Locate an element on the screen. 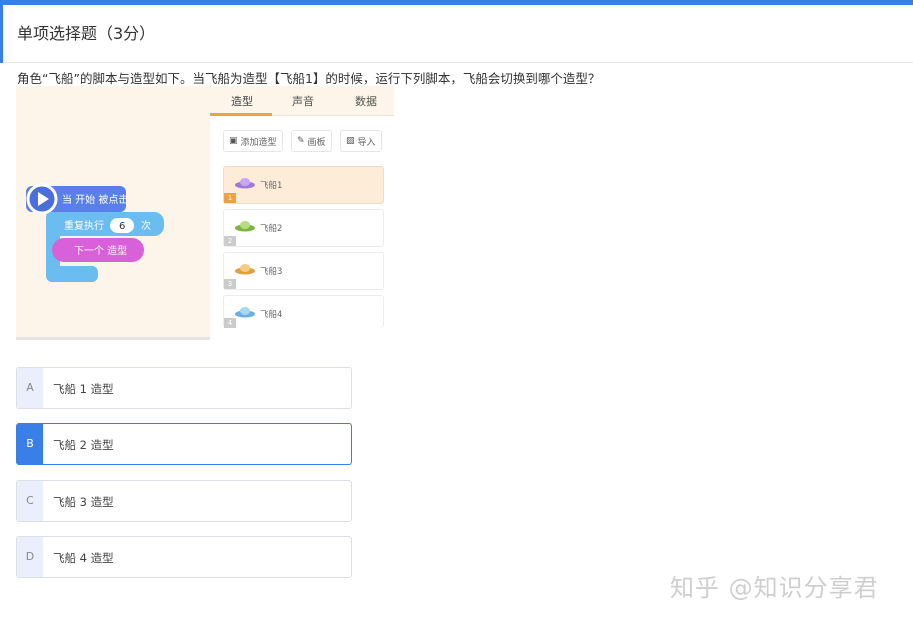 This screenshot has height=622, width=913. script-blocks: 当 开始 被点击 重复执行 6 次 下一个 造型 is located at coordinates (95, 232).